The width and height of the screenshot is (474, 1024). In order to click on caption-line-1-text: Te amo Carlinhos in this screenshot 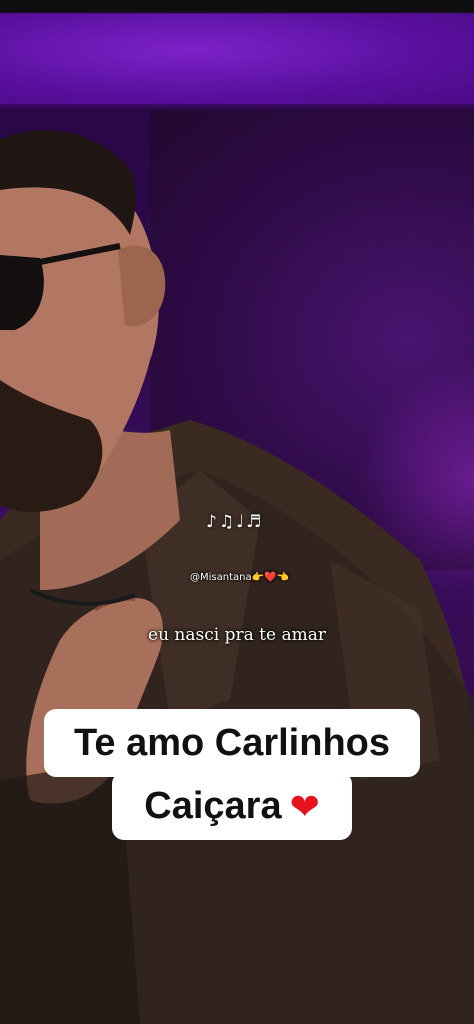, I will do `click(232, 743)`.